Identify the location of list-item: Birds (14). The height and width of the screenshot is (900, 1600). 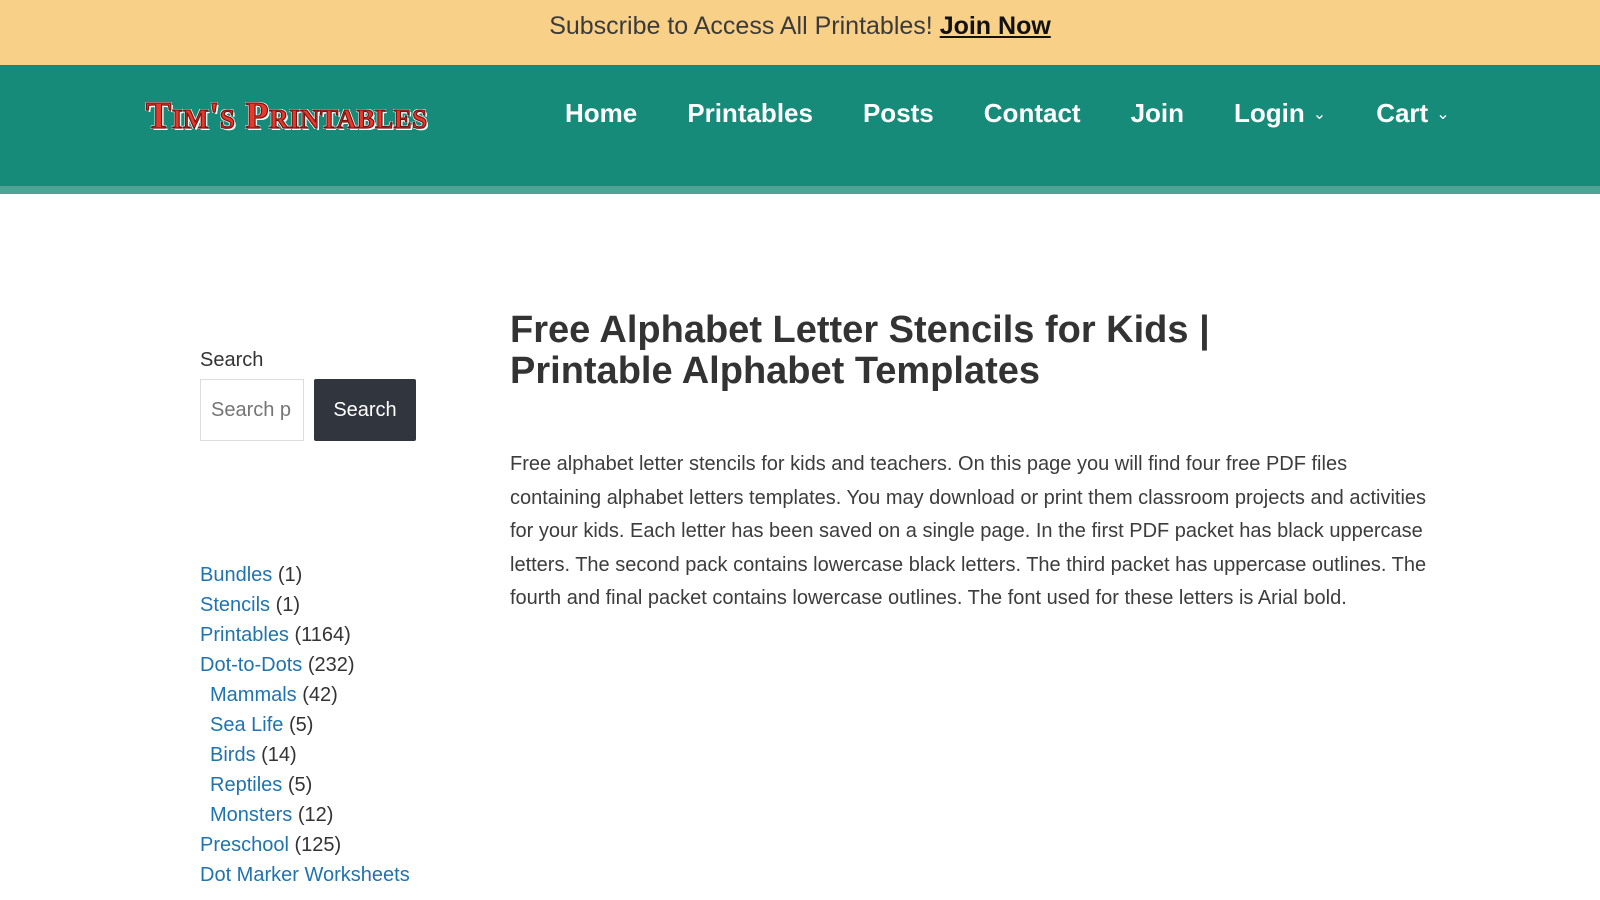
(330, 755).